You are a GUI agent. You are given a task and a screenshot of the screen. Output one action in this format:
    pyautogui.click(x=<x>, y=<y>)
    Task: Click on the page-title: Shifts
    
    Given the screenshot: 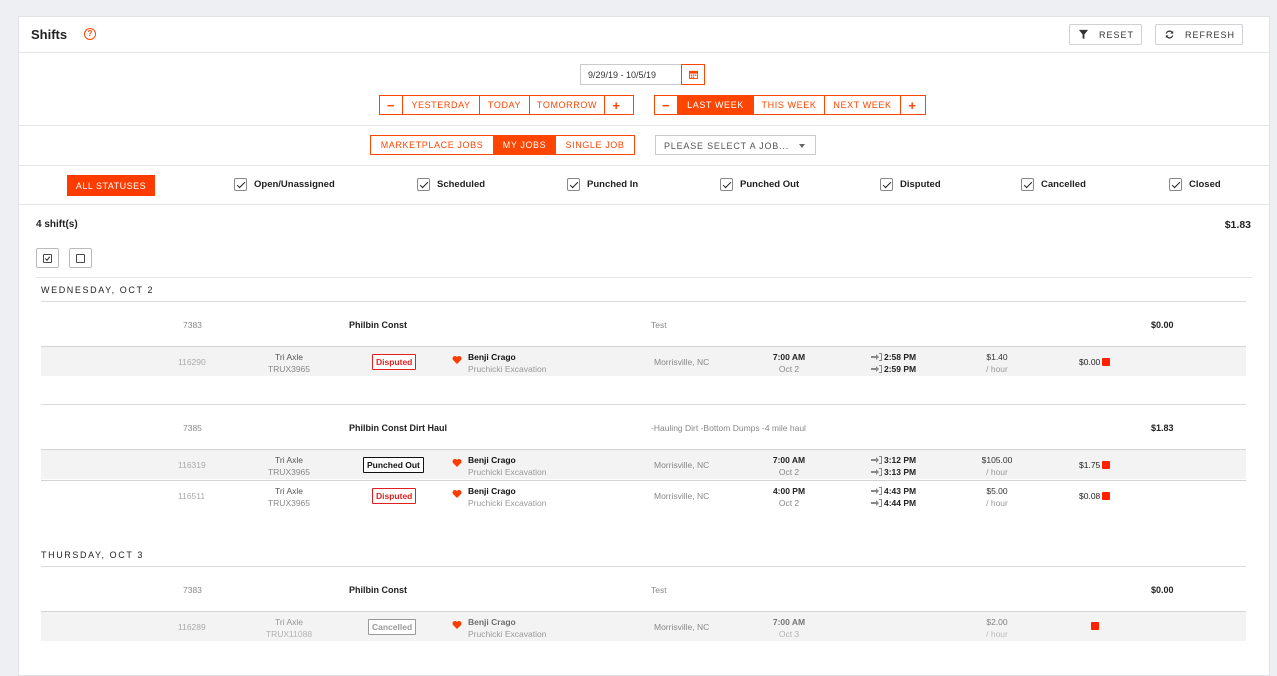 What is the action you would take?
    pyautogui.click(x=49, y=34)
    